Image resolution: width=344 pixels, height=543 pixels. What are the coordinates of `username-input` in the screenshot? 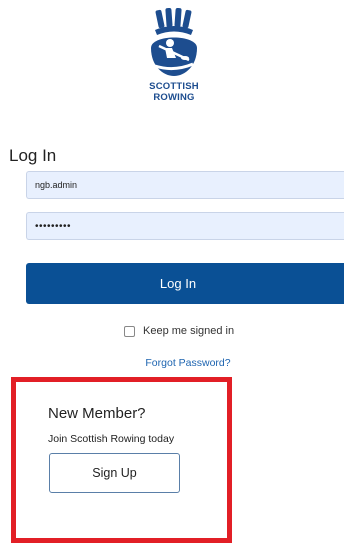 It's located at (185, 185).